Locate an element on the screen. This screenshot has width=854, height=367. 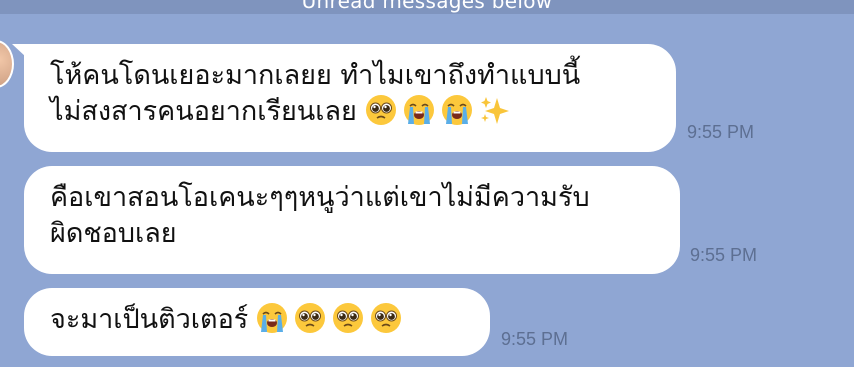
message-text-line: จะมาเป็นติวเตอร์ is located at coordinates (257, 320).